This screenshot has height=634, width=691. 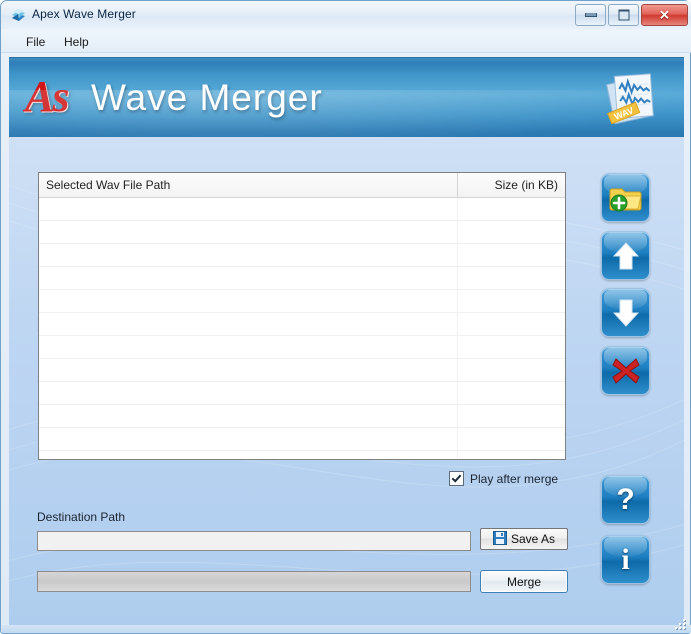 I want to click on minimize-button, so click(x=590, y=15).